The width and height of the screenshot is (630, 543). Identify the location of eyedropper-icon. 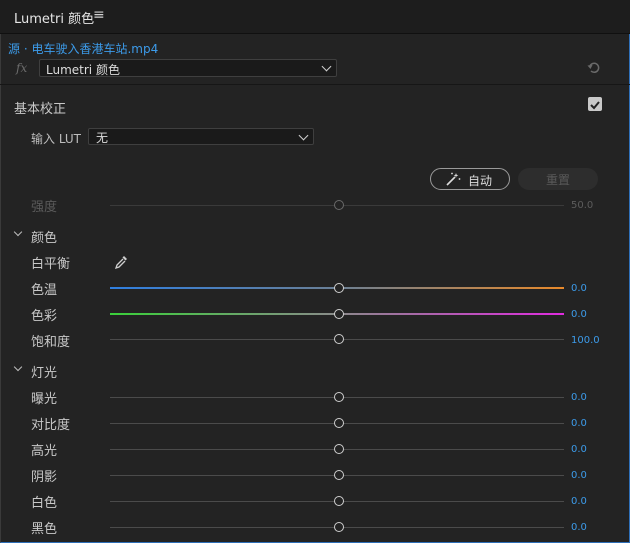
(121, 262).